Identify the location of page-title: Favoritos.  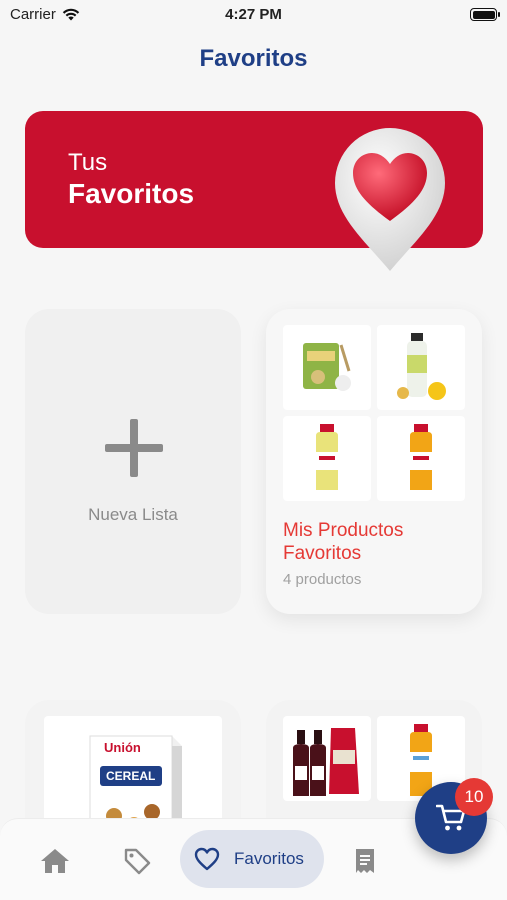
(253, 58).